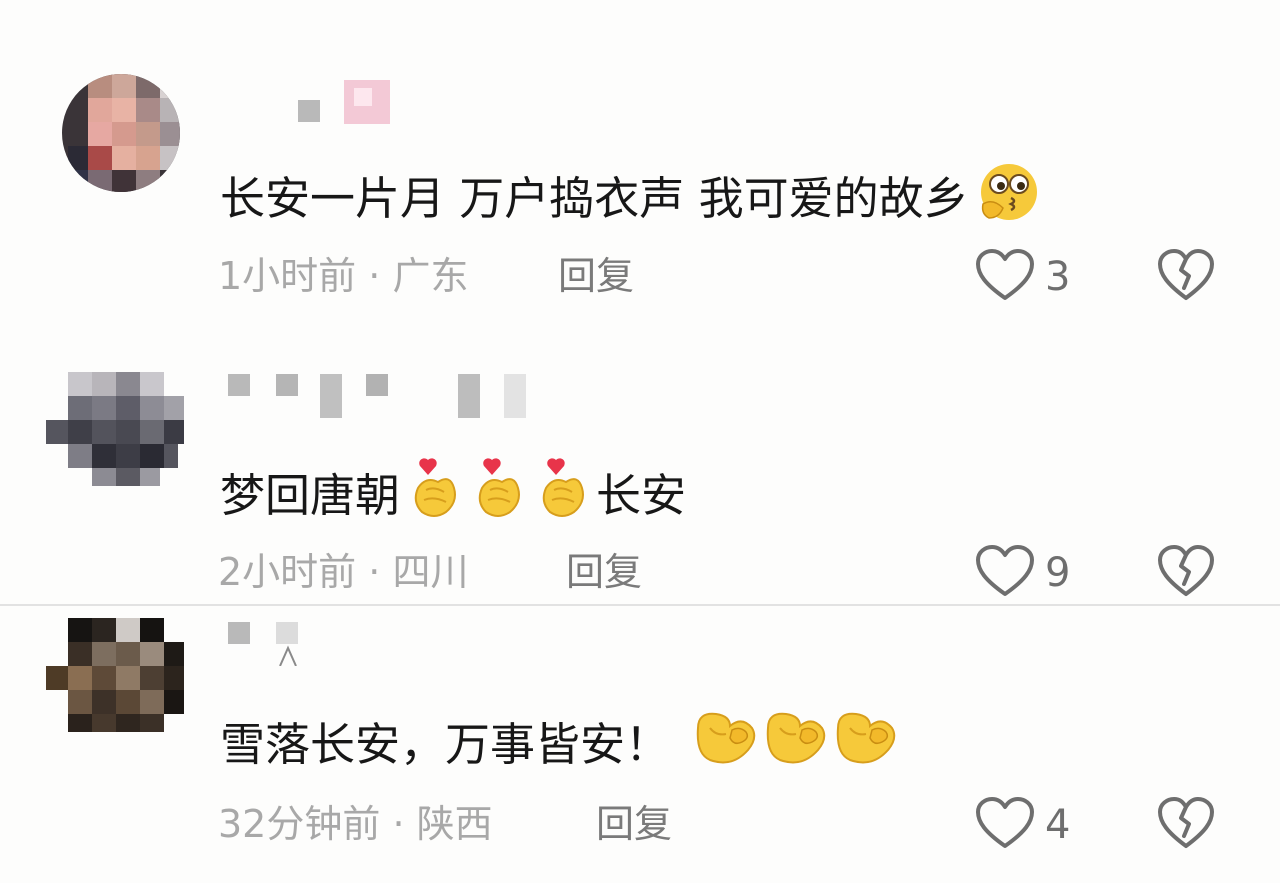 Image resolution: width=1280 pixels, height=883 pixels. Describe the element at coordinates (640, 605) in the screenshot. I see `divider` at that location.